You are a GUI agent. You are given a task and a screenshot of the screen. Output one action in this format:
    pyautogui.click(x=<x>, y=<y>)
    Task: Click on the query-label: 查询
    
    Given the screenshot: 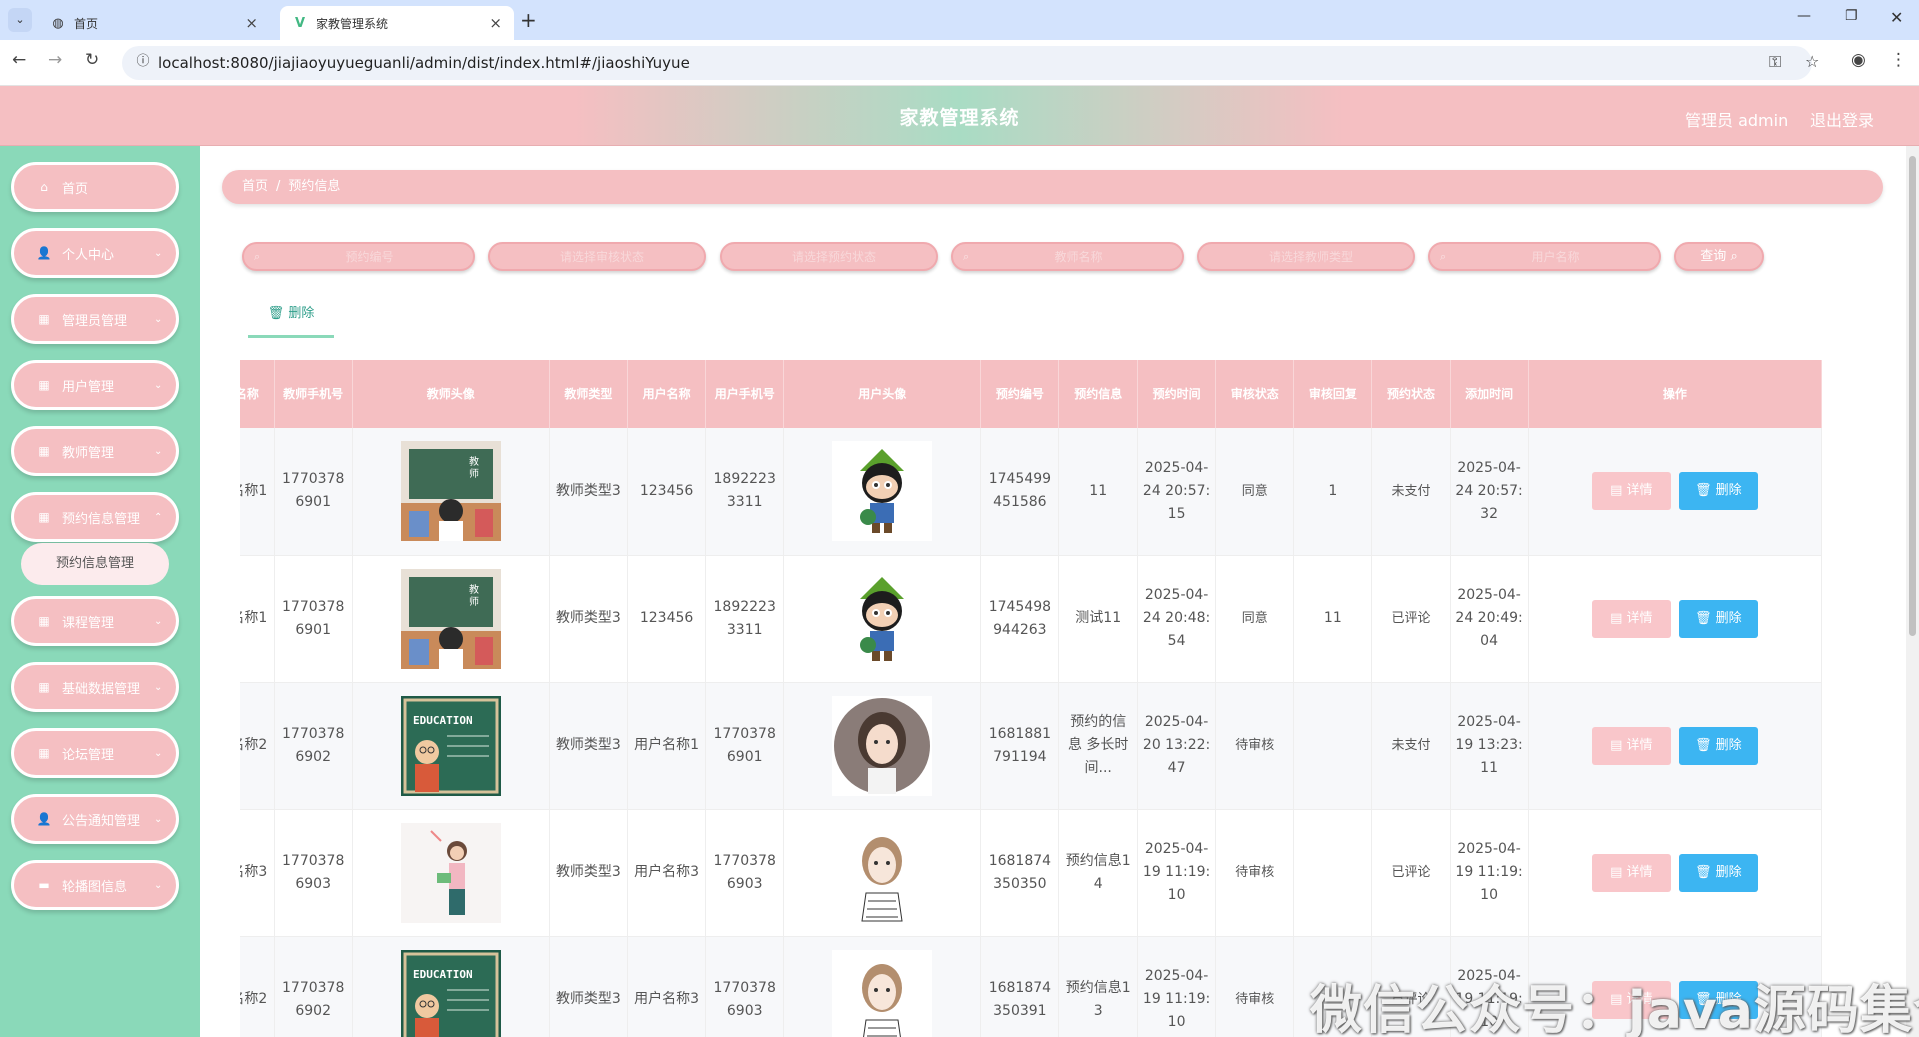 What is the action you would take?
    pyautogui.click(x=1713, y=256)
    